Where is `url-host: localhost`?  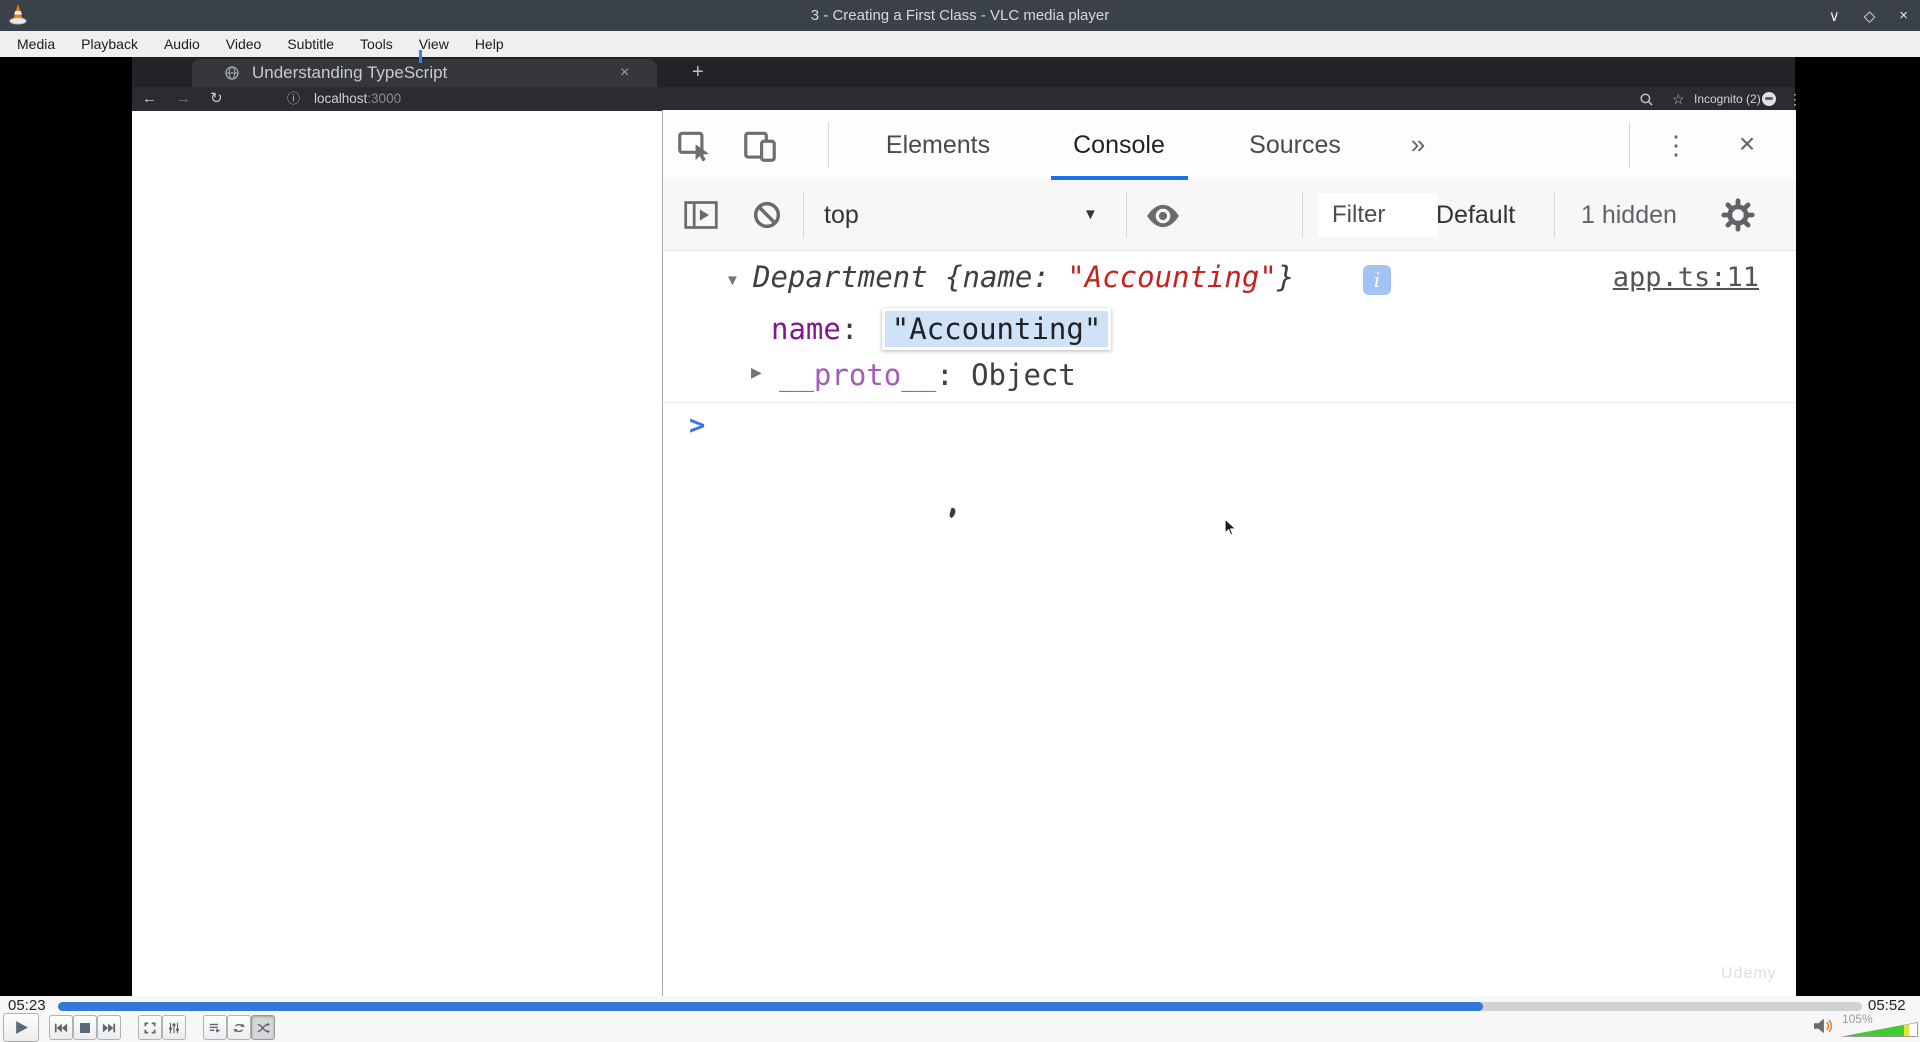 url-host: localhost is located at coordinates (341, 98).